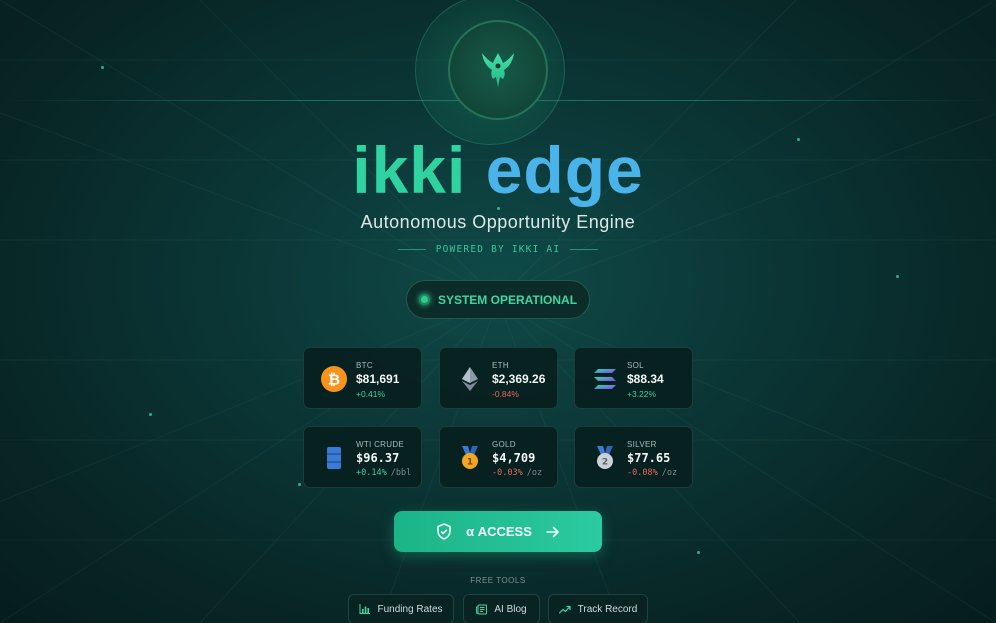  Describe the element at coordinates (642, 473) in the screenshot. I see `ticker-change: -0.08%` at that location.